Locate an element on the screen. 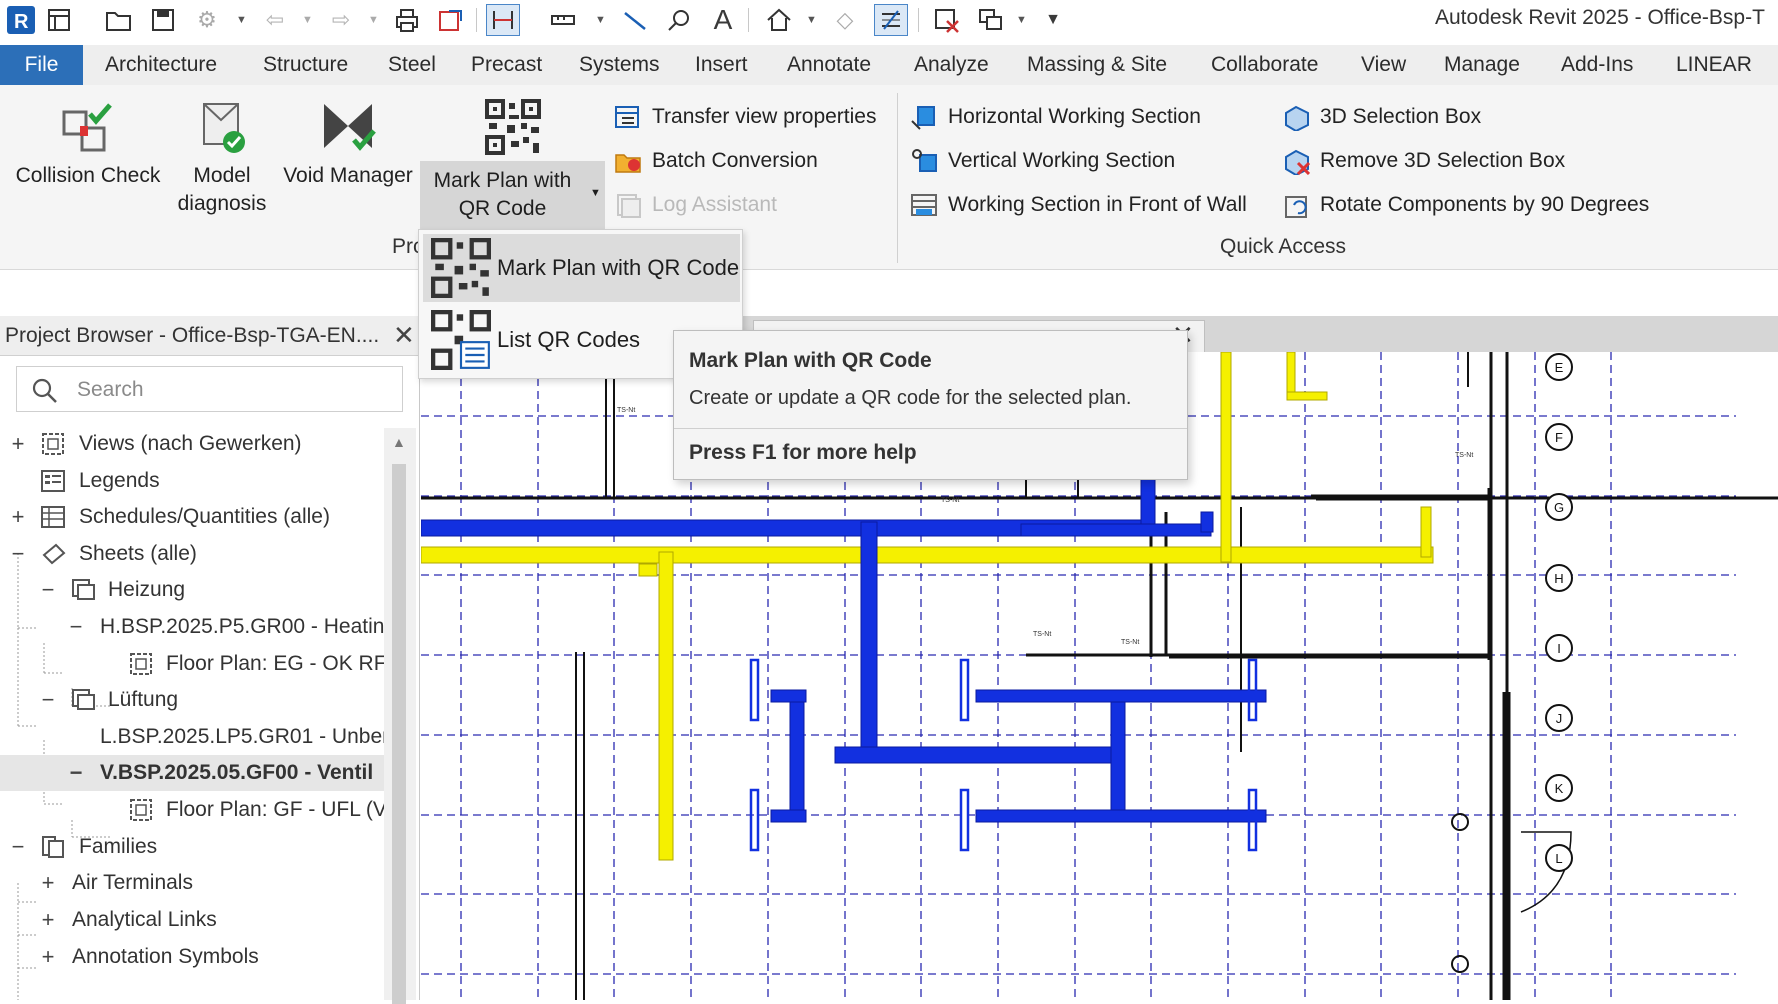 The height and width of the screenshot is (1004, 1778). batch-conversion-button: Batch Conversion is located at coordinates (716, 161).